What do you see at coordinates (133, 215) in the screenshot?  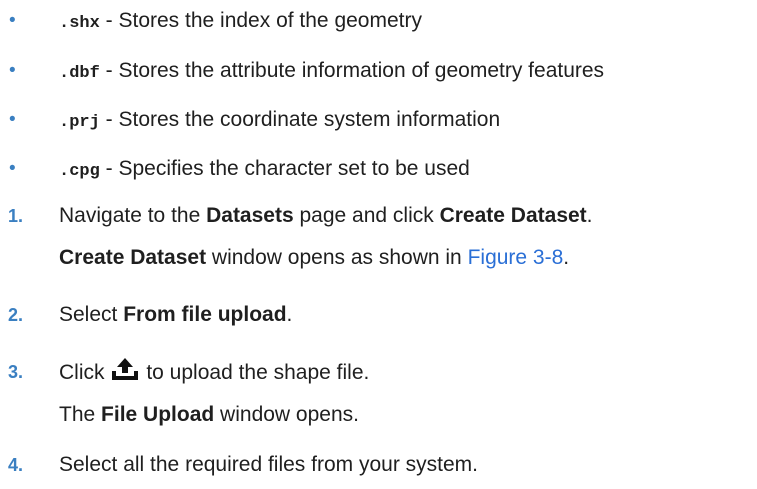 I see `step-text-part: Navigate to the` at bounding box center [133, 215].